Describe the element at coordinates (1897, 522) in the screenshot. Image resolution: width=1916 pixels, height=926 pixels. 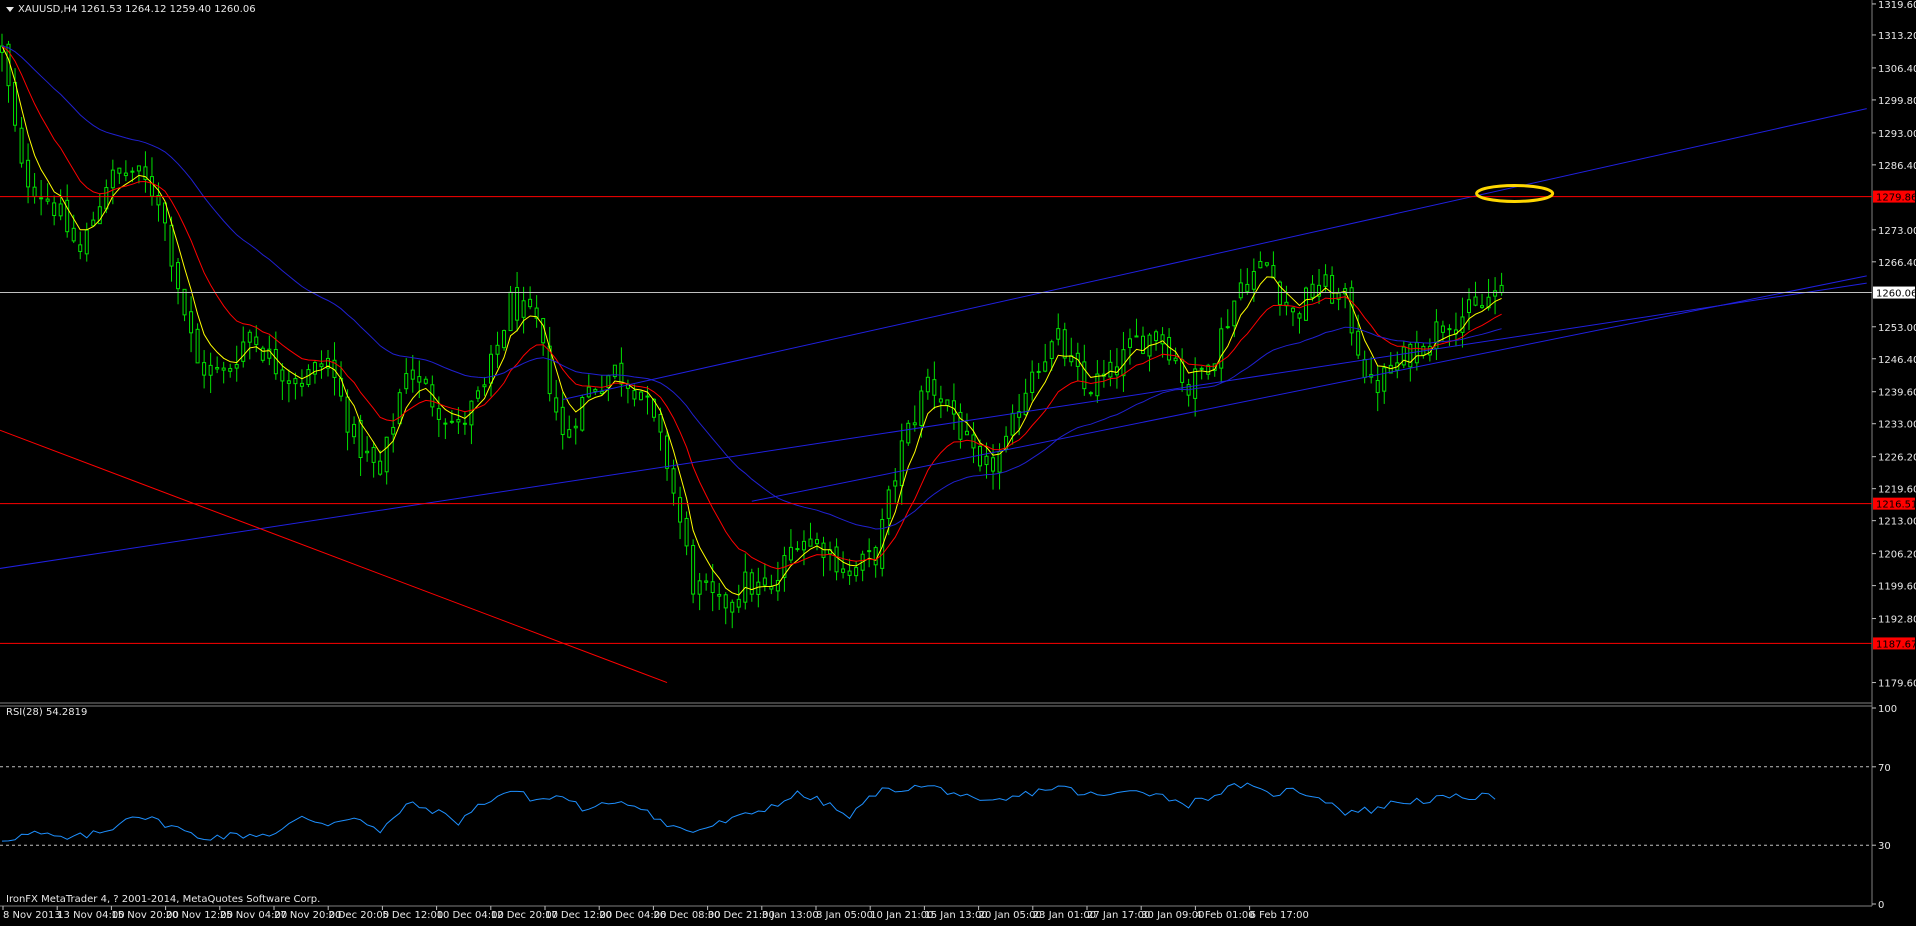
I see `price-tick-label: 1213.00` at that location.